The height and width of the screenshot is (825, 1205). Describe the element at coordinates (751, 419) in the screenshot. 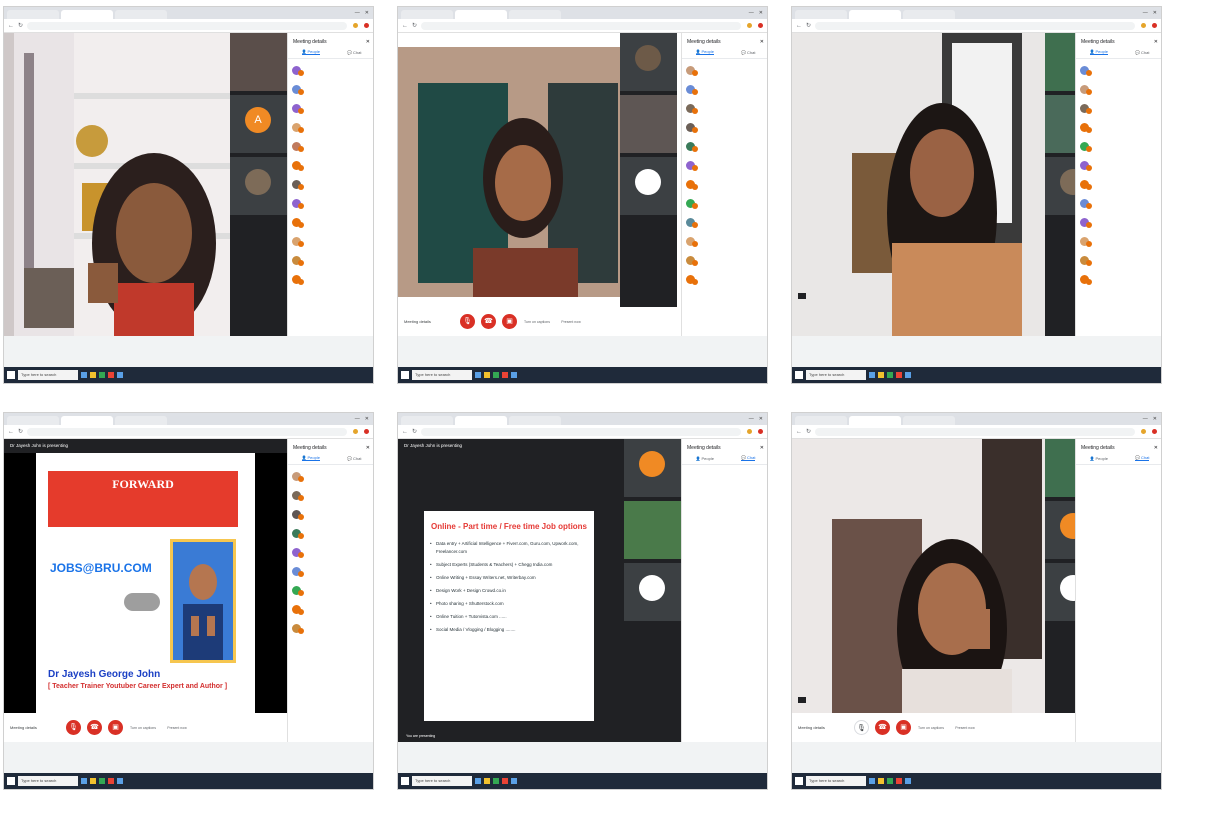

I see `minimize-icon: —` at that location.